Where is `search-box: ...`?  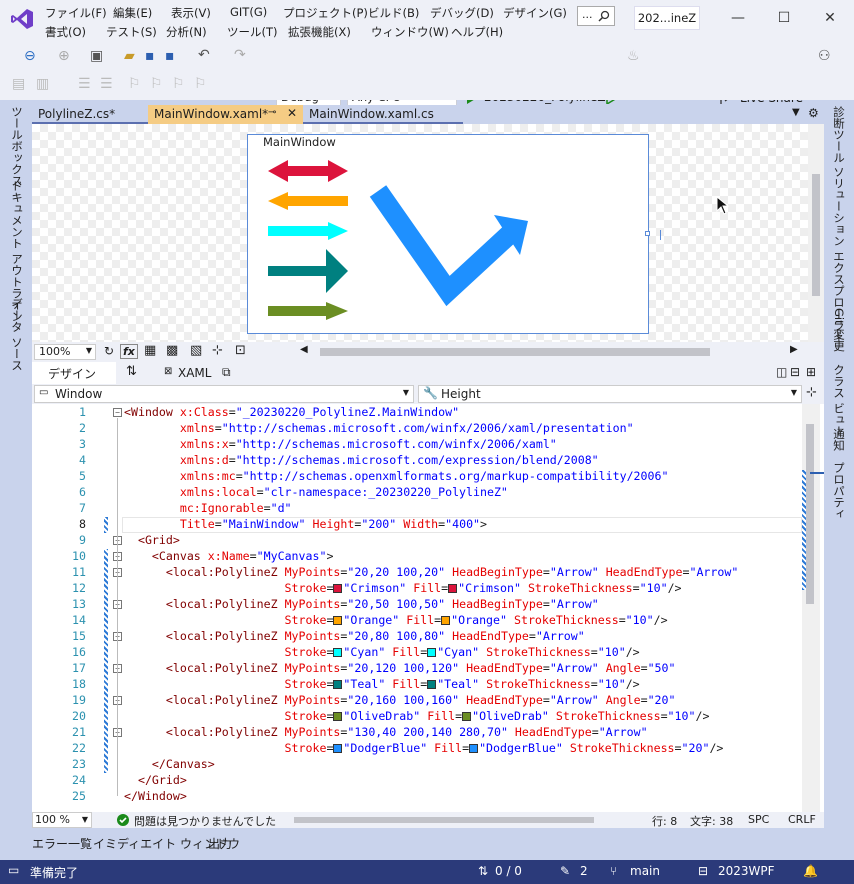 search-box: ... is located at coordinates (596, 16).